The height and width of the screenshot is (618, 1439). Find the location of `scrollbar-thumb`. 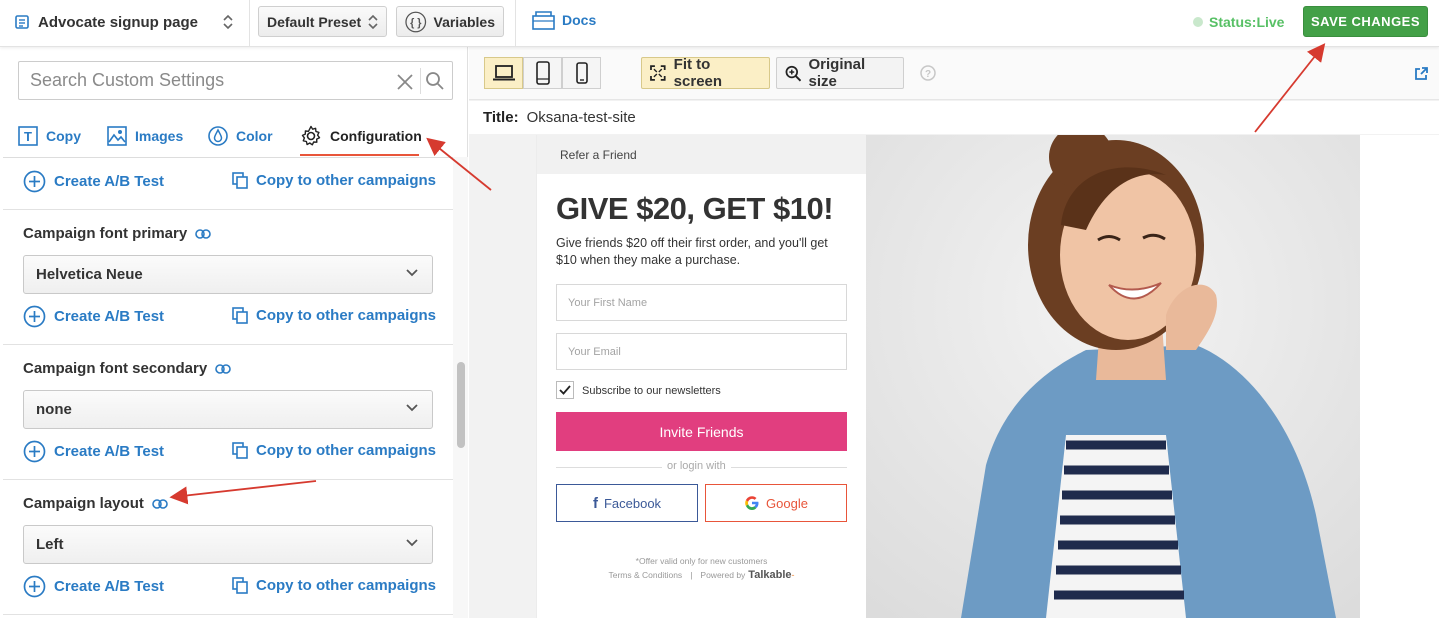

scrollbar-thumb is located at coordinates (461, 405).